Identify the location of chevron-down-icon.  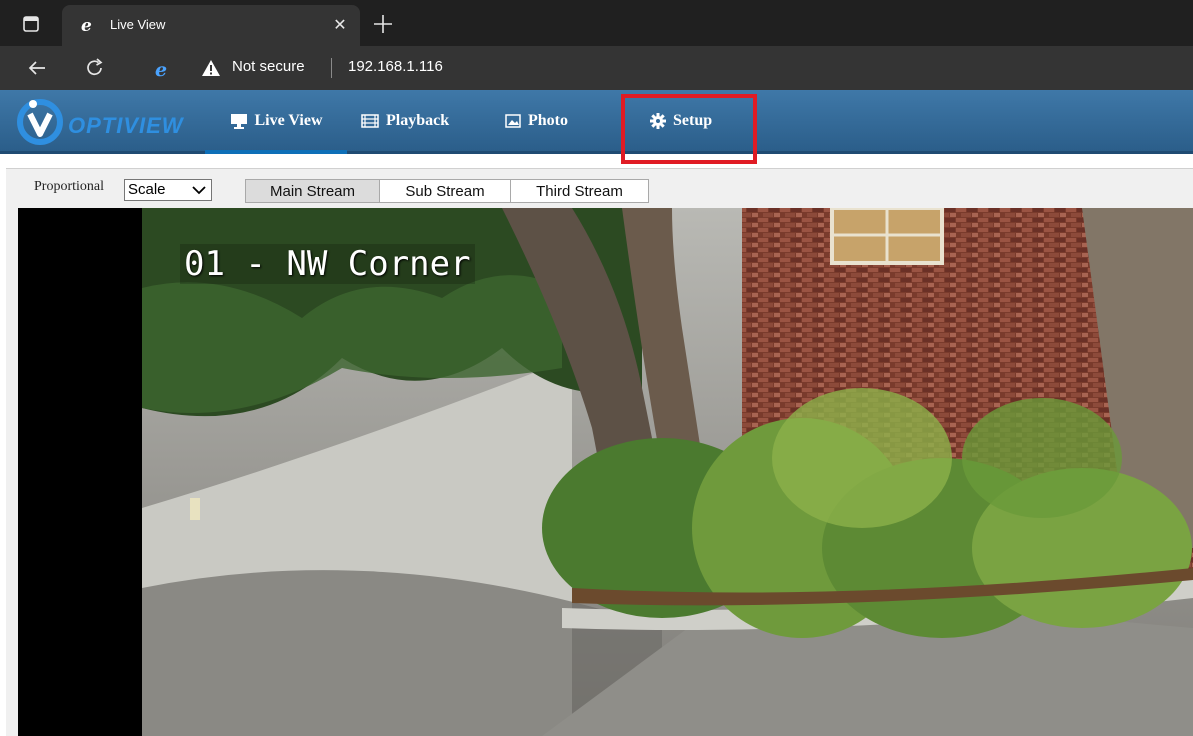
(199, 190).